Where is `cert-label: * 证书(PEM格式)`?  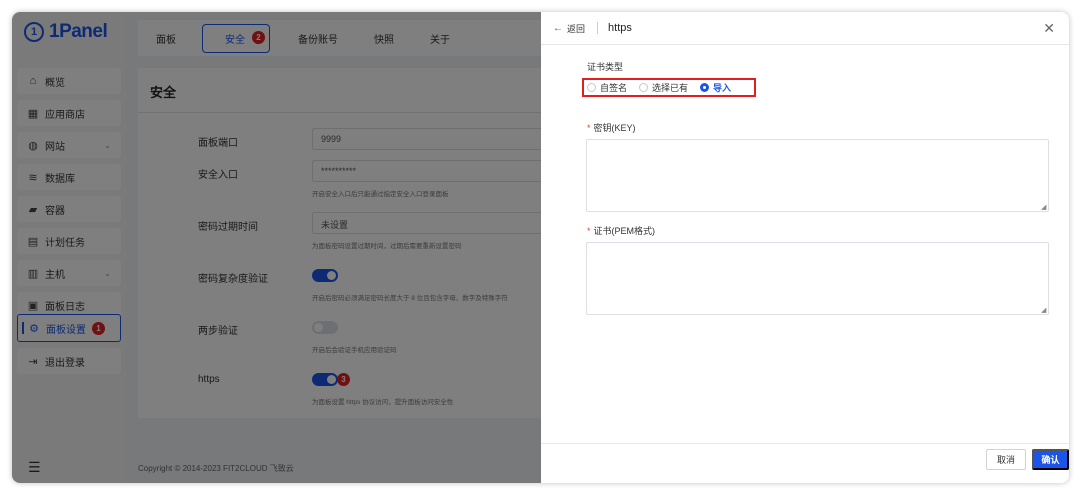
cert-label: * 证书(PEM格式) is located at coordinates (621, 230).